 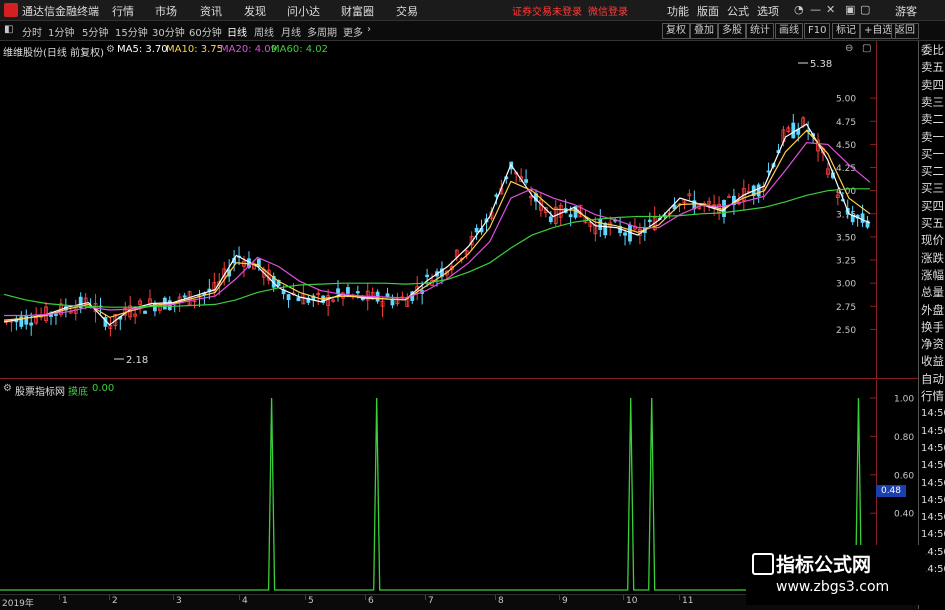 I want to click on period-1min: 1分钟, so click(x=61, y=31).